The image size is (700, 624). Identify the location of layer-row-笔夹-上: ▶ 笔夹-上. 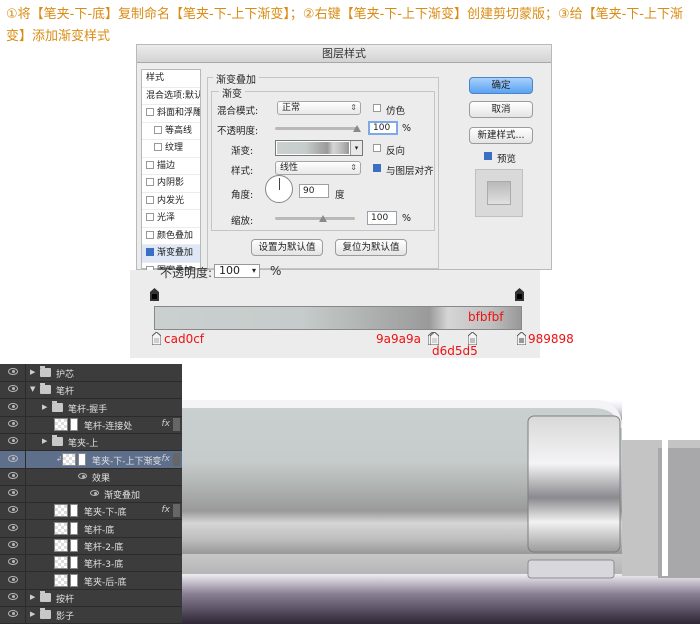
(91, 442).